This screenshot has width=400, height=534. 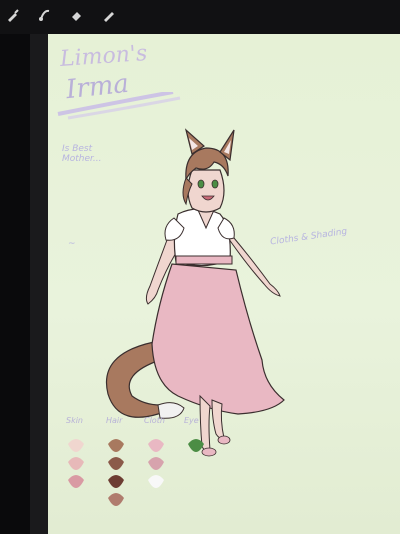 What do you see at coordinates (109, 15) in the screenshot?
I see `pen-icon` at bounding box center [109, 15].